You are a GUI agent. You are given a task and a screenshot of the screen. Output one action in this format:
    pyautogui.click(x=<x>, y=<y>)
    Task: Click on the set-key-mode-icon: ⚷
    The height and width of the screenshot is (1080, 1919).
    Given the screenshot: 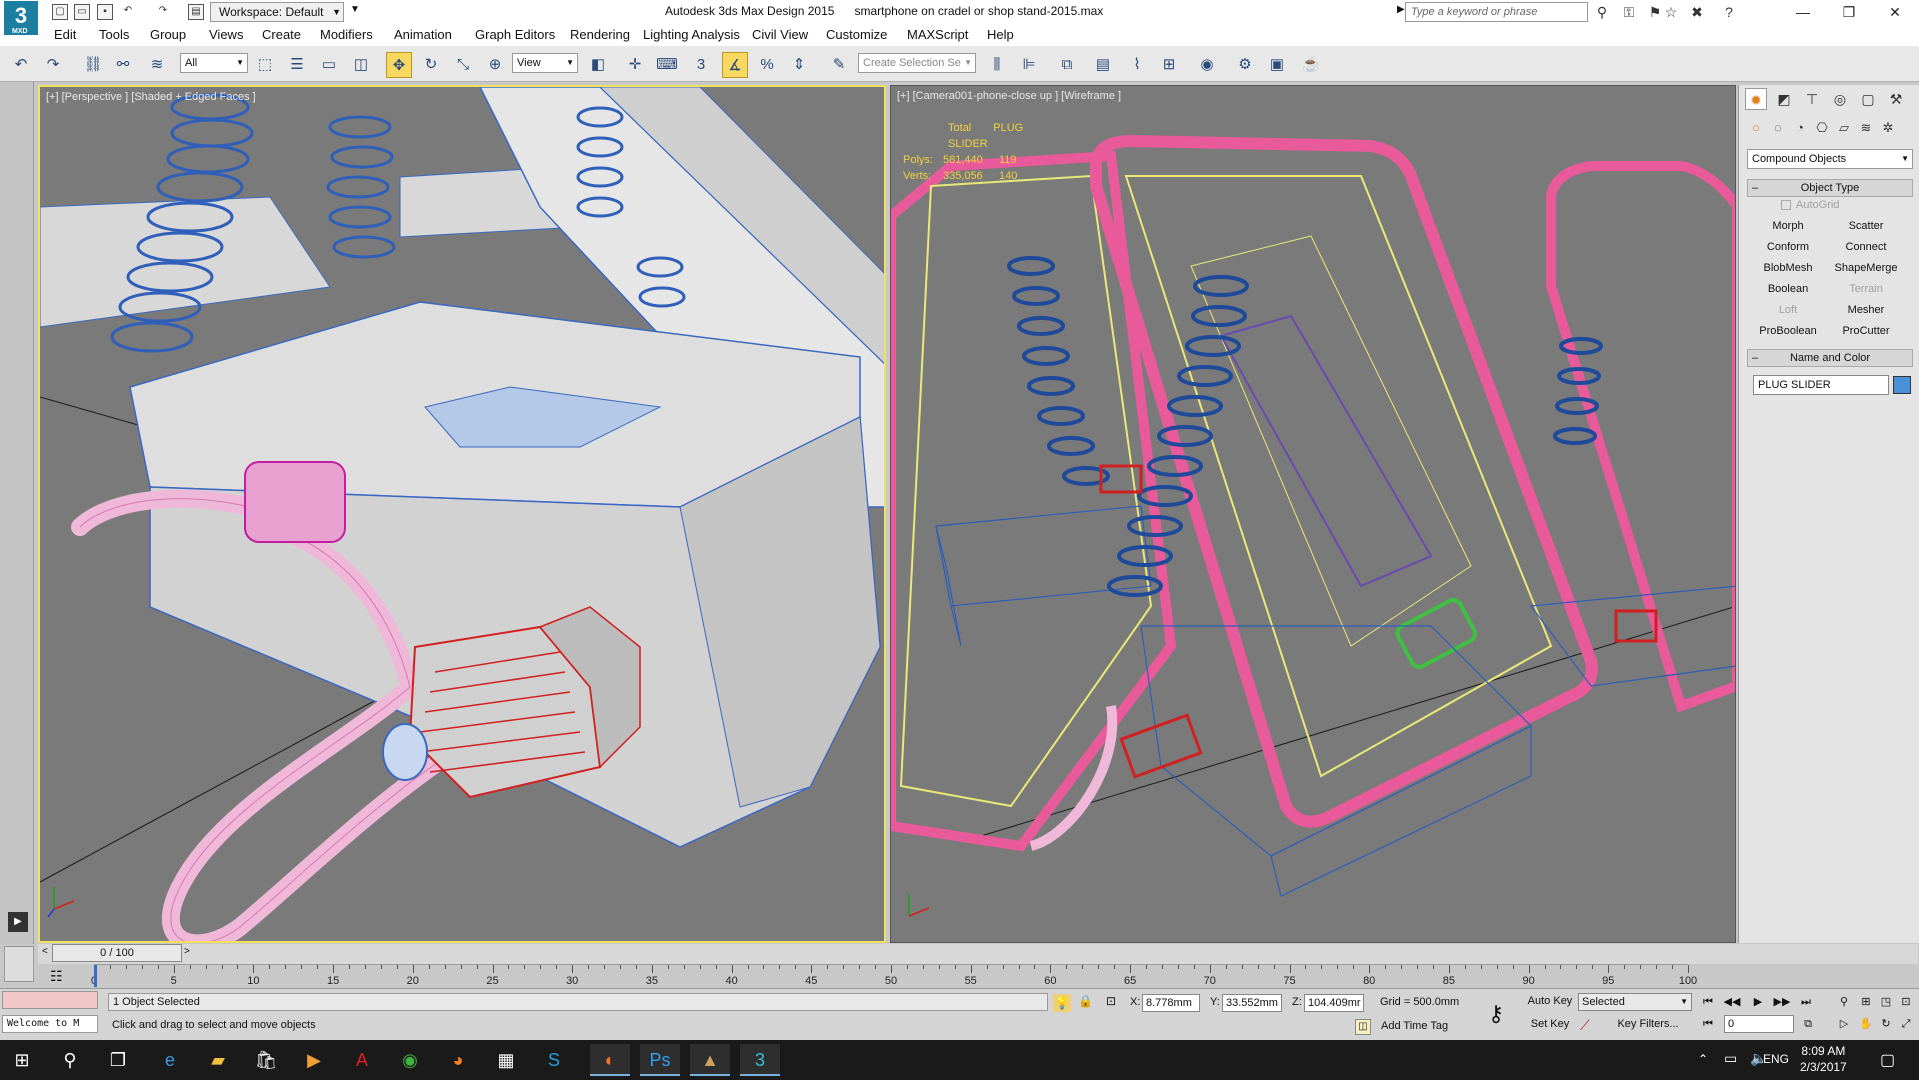 What is the action you would take?
    pyautogui.click(x=1496, y=1014)
    